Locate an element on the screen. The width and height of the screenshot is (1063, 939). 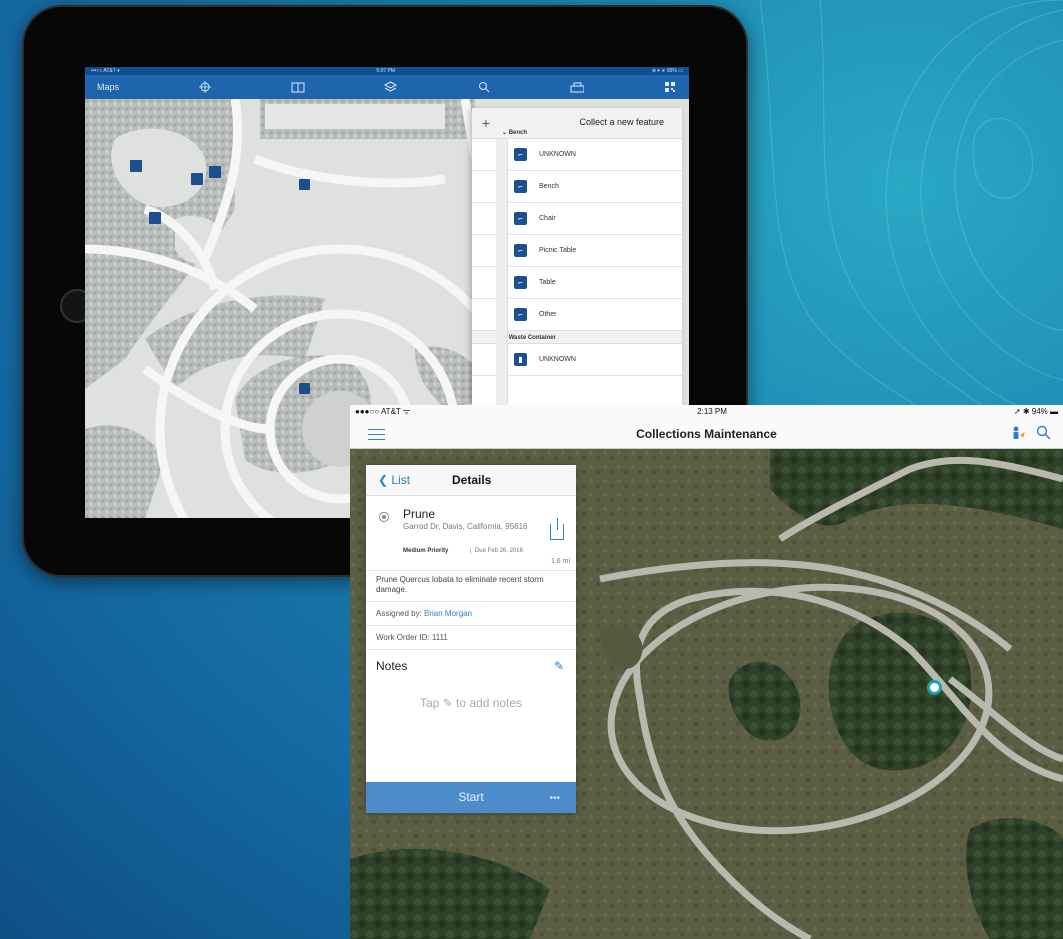
assigned-prefix: Assigned by: is located at coordinates (400, 613).